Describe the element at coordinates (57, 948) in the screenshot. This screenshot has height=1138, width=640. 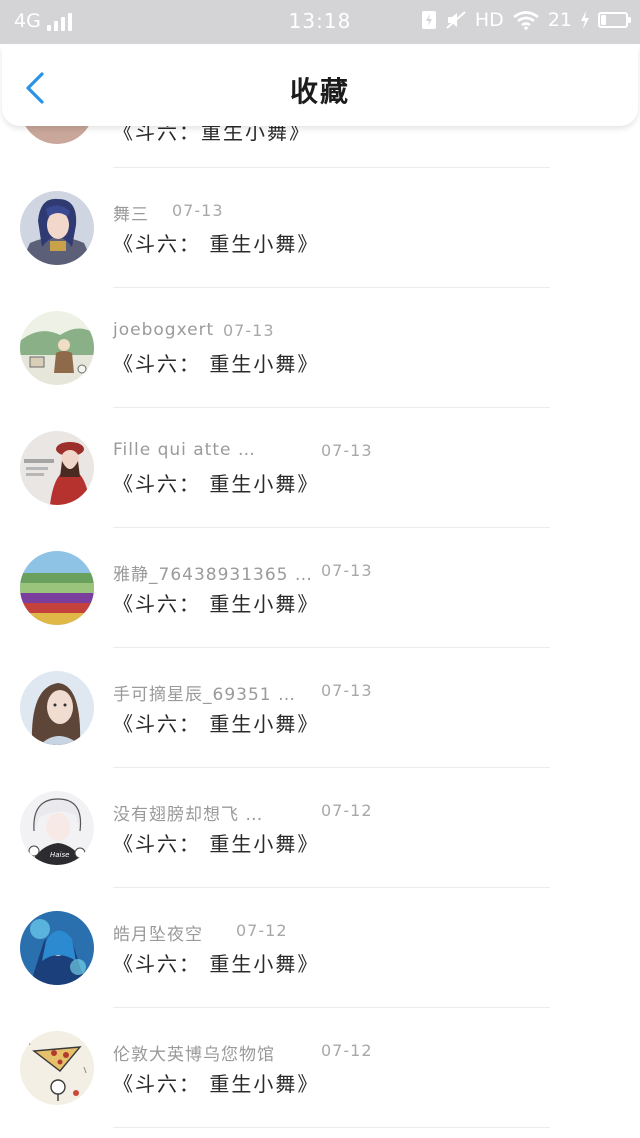
I see `avatar-blue-warrior` at that location.